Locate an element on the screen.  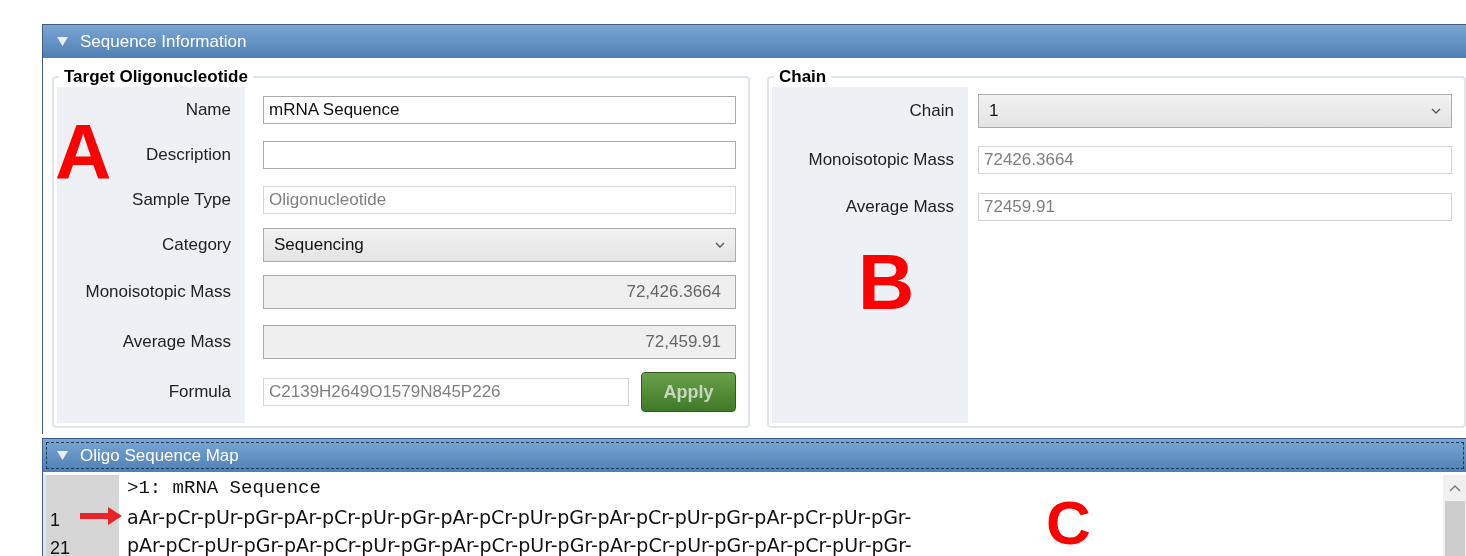
annotation-letter: C is located at coordinates (1068, 523).